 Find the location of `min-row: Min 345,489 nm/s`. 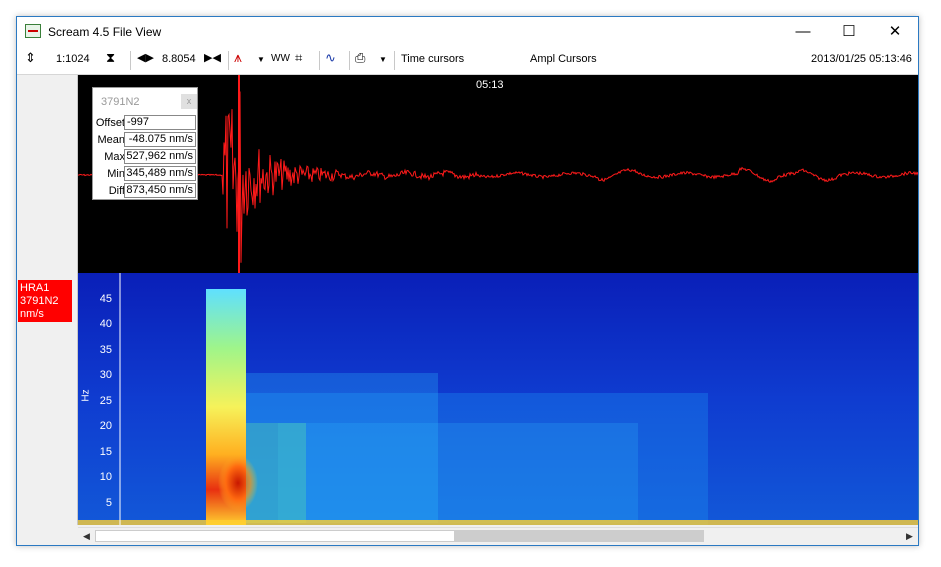

min-row: Min 345,489 nm/s is located at coordinates (146, 174).